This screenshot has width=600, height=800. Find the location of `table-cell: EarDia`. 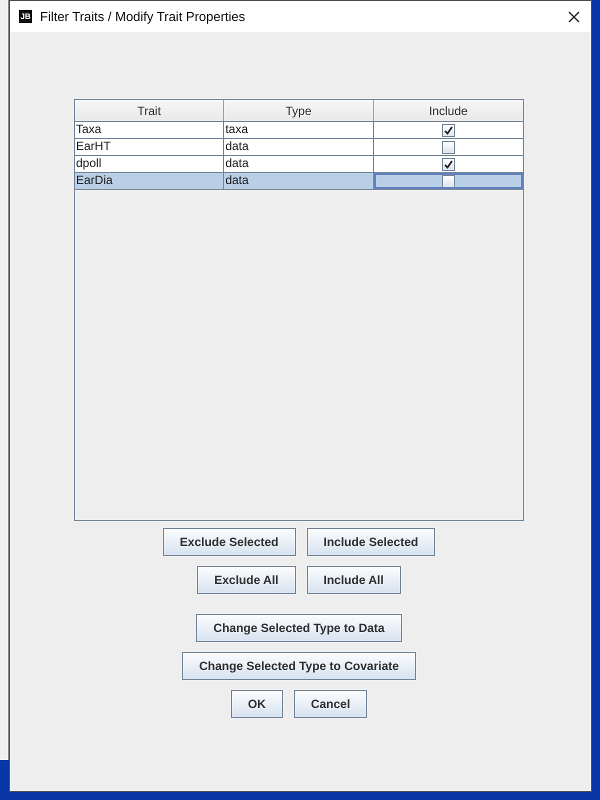

table-cell: EarDia is located at coordinates (149, 181).